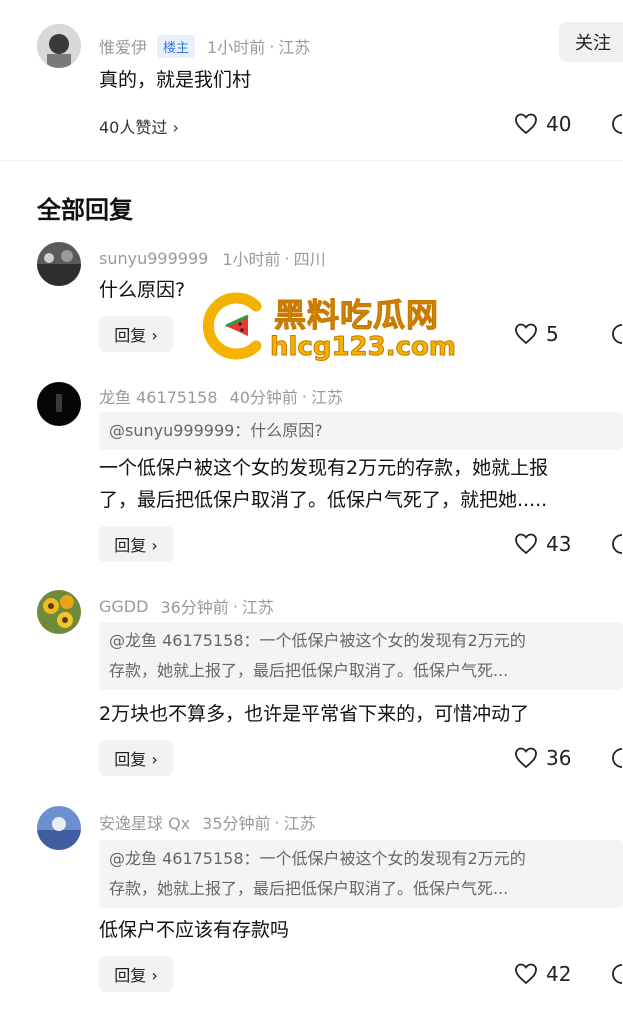  Describe the element at coordinates (361, 431) in the screenshot. I see `quoted-comment: @sunyu999999：什么原因?` at that location.